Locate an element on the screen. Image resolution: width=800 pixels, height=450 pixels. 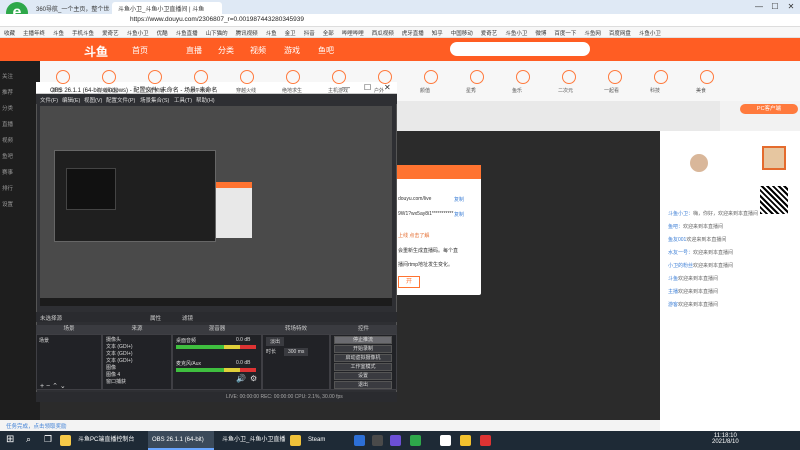
nav-live: 直播 is located at coordinates (194, 50).